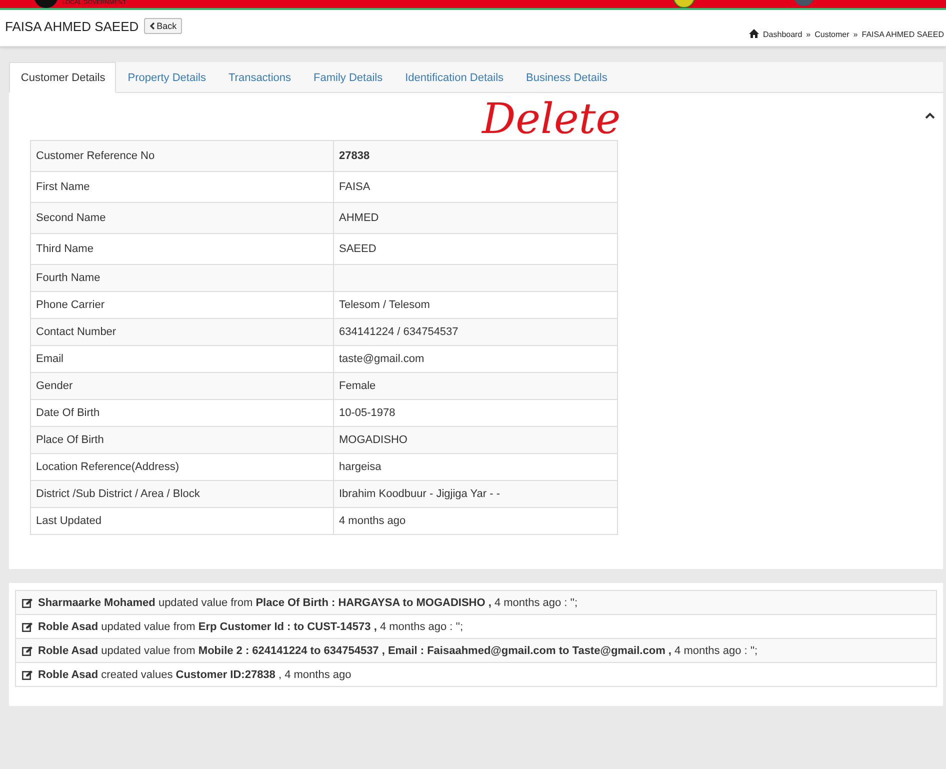 The width and height of the screenshot is (946, 769). I want to click on history-entry: Sharmaarke Mohamed updated value from Place Of Birth : HARGAYSA to MOGADISHO , 4 months ago : '';, so click(308, 602).